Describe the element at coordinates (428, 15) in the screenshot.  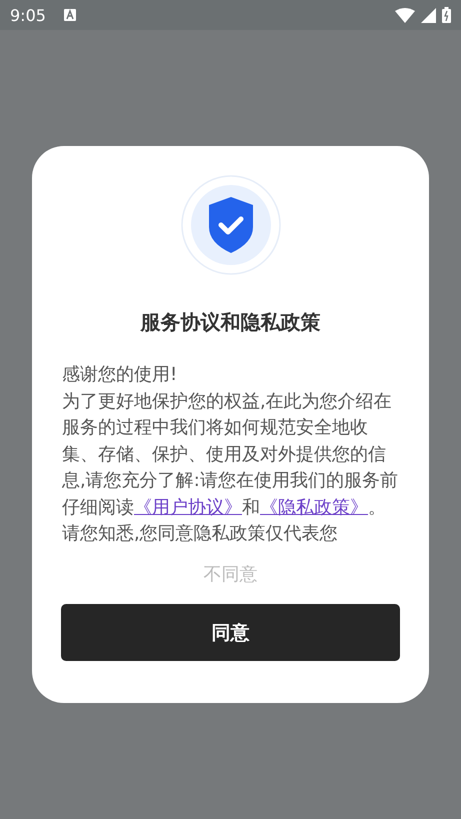
I see `signal-icon` at that location.